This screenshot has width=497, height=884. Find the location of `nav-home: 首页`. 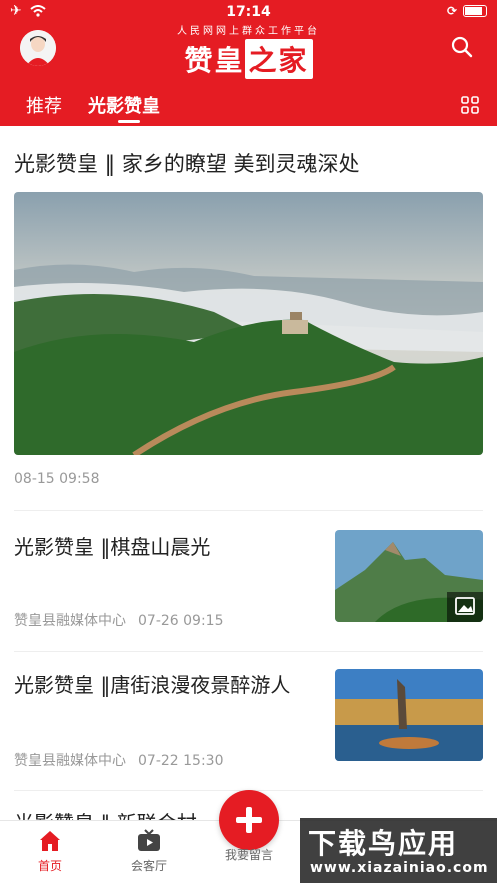

nav-home: 首页 is located at coordinates (50, 851).